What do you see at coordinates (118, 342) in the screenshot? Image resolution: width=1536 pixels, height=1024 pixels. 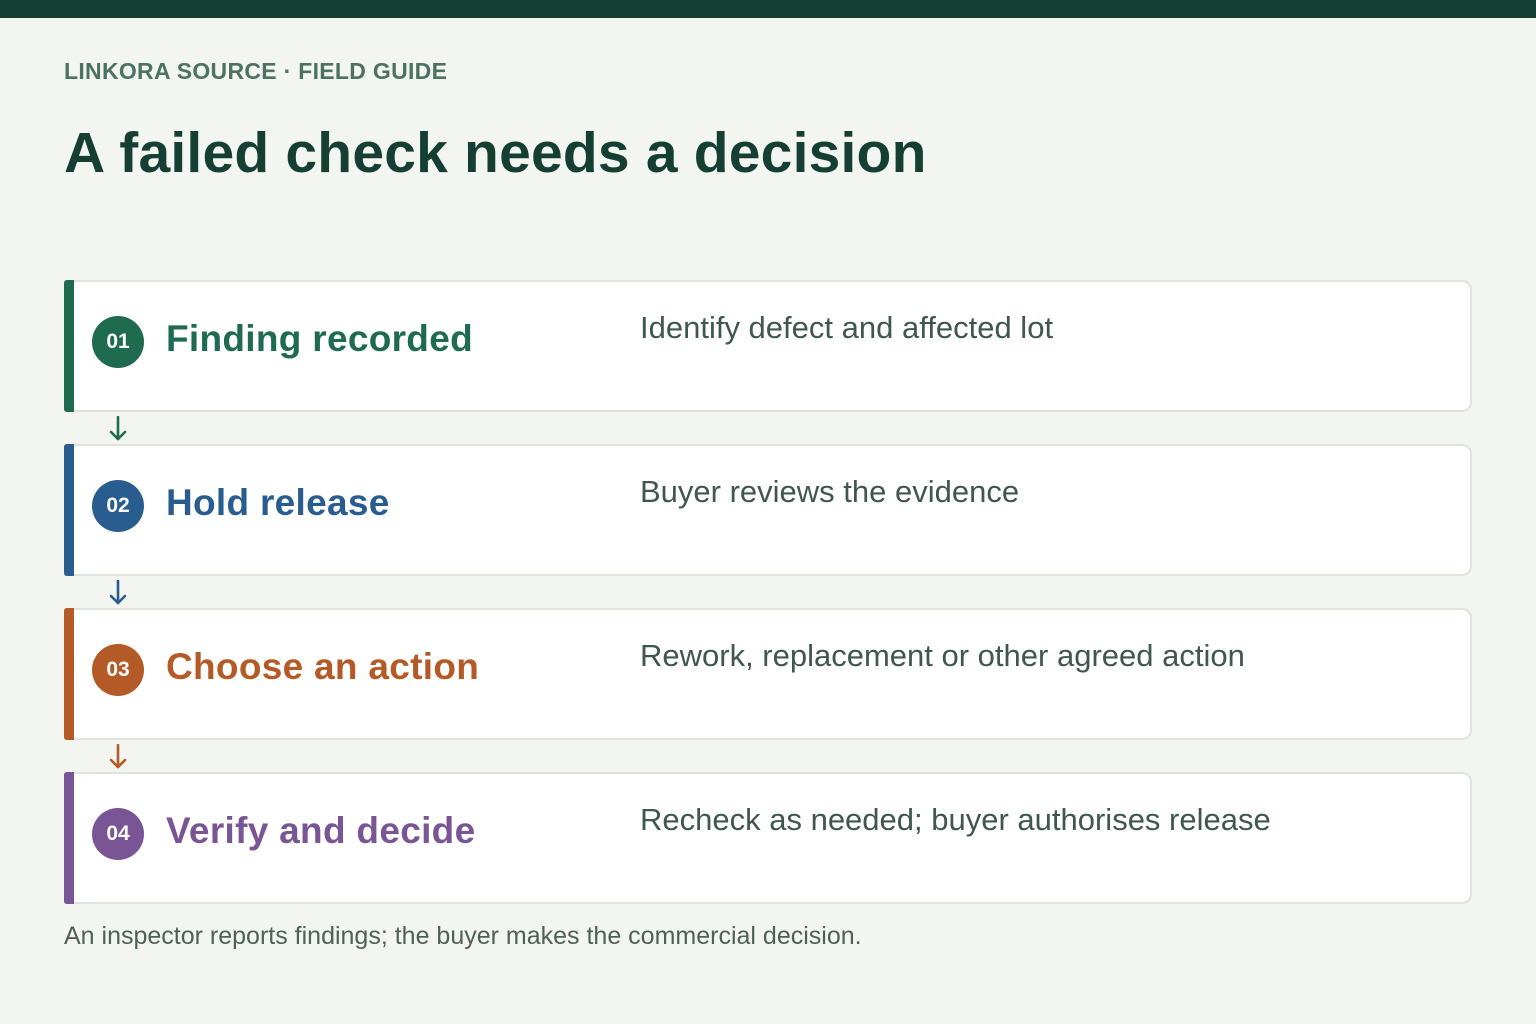 I see `step-number-badge: 01` at bounding box center [118, 342].